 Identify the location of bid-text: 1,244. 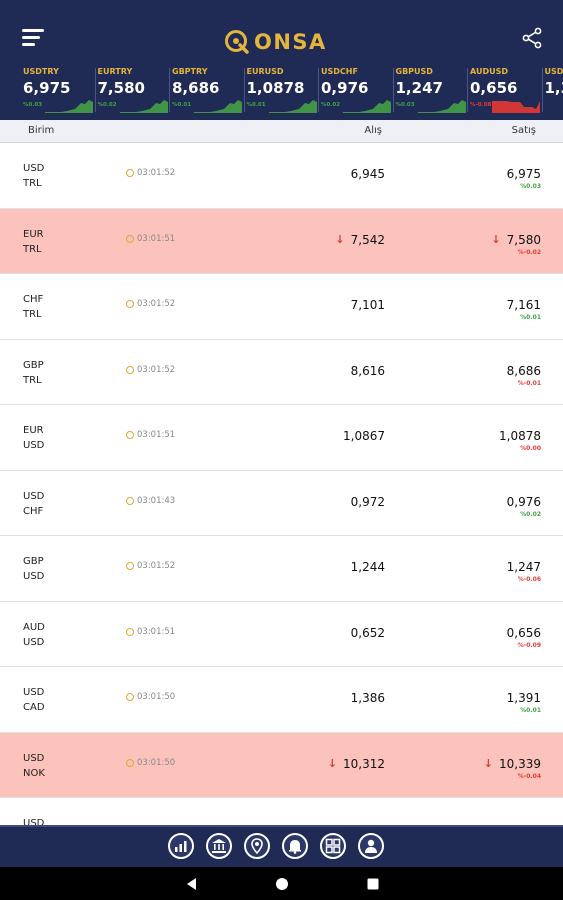
(367, 567).